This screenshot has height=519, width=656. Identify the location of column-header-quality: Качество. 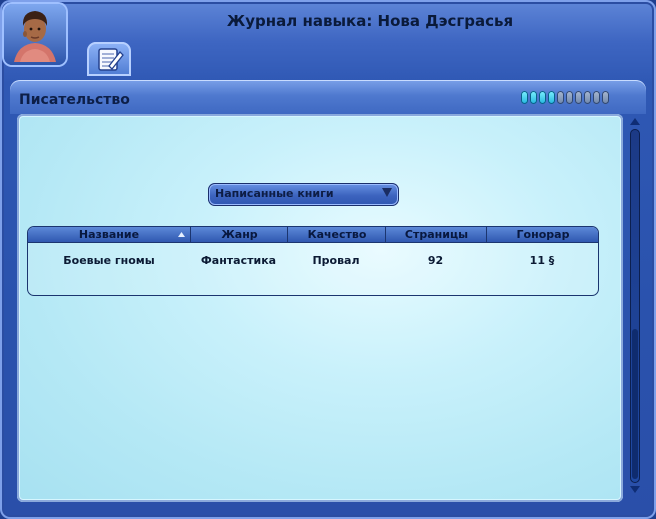
(336, 234).